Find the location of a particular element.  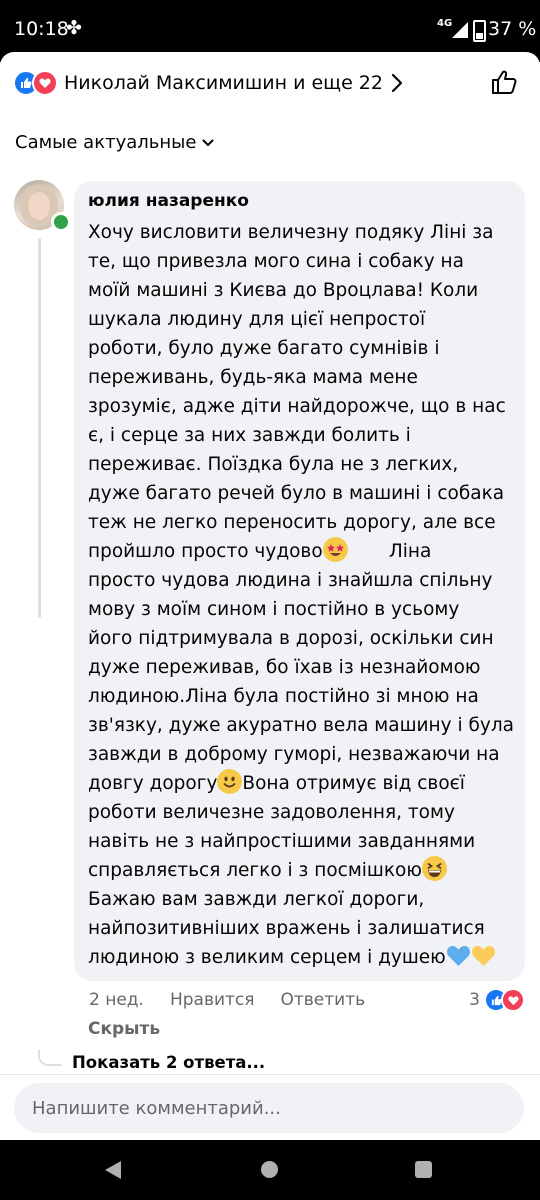

battery-icon is located at coordinates (479, 31).